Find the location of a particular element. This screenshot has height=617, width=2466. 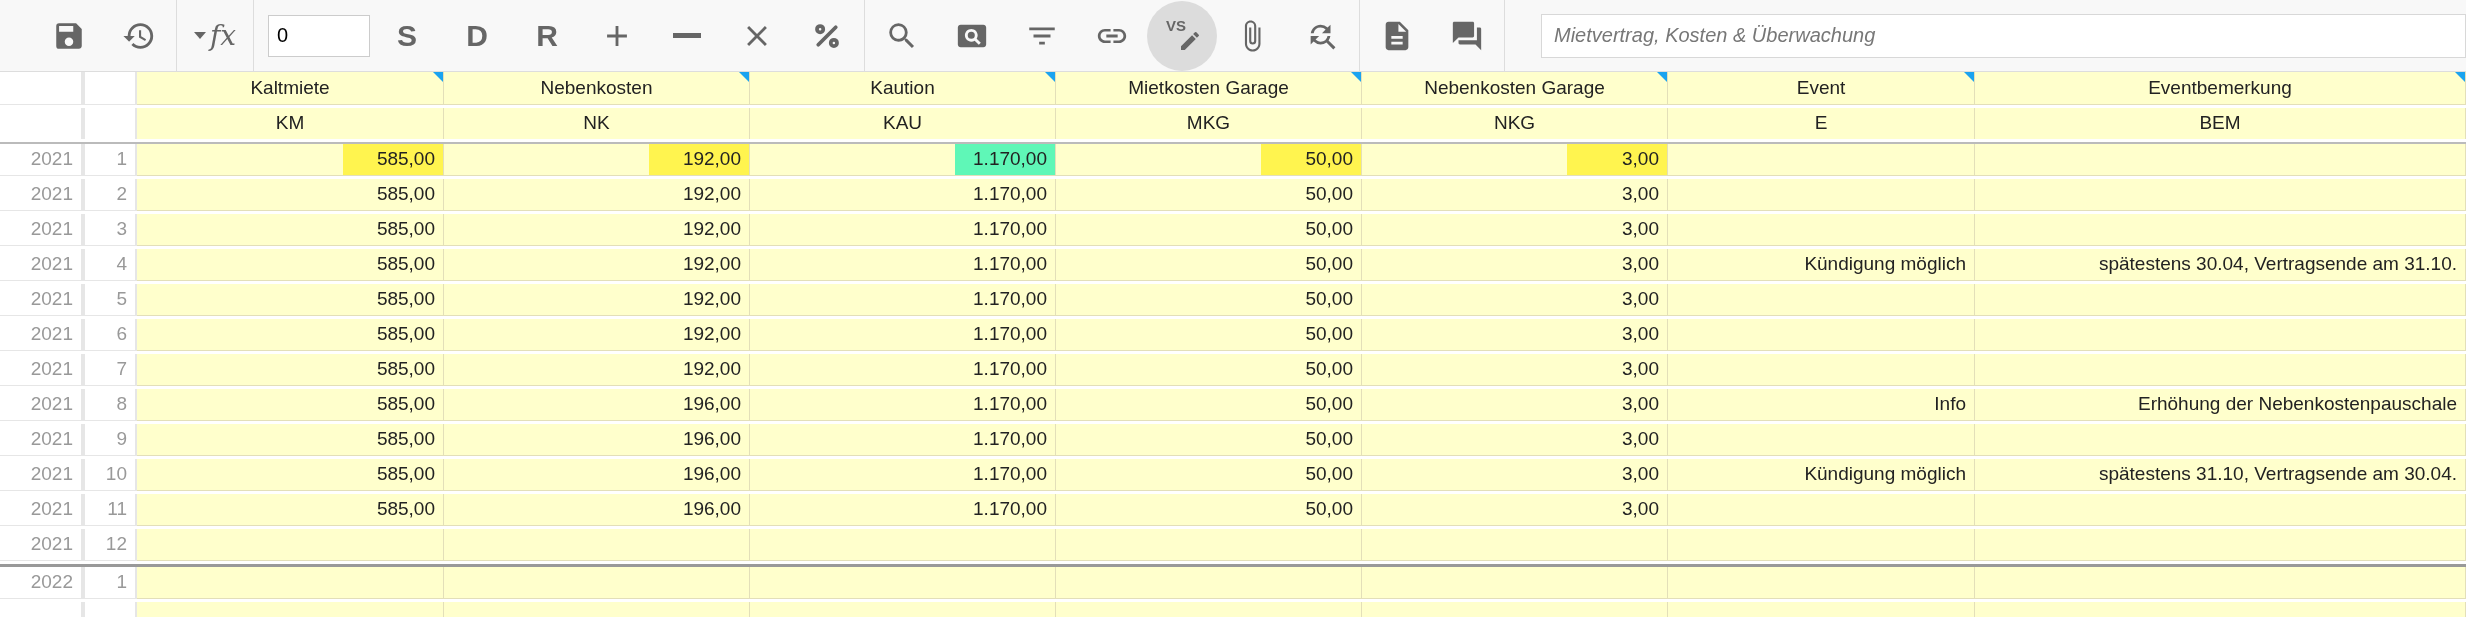

letter-button: D is located at coordinates (477, 36).